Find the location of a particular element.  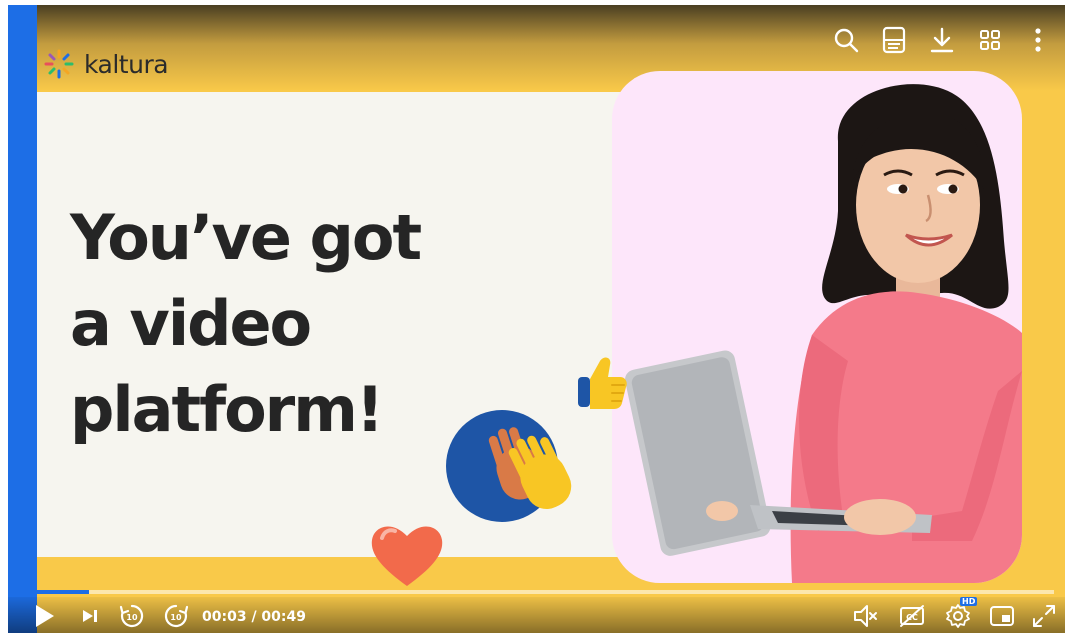

play-button is located at coordinates (44, 616).